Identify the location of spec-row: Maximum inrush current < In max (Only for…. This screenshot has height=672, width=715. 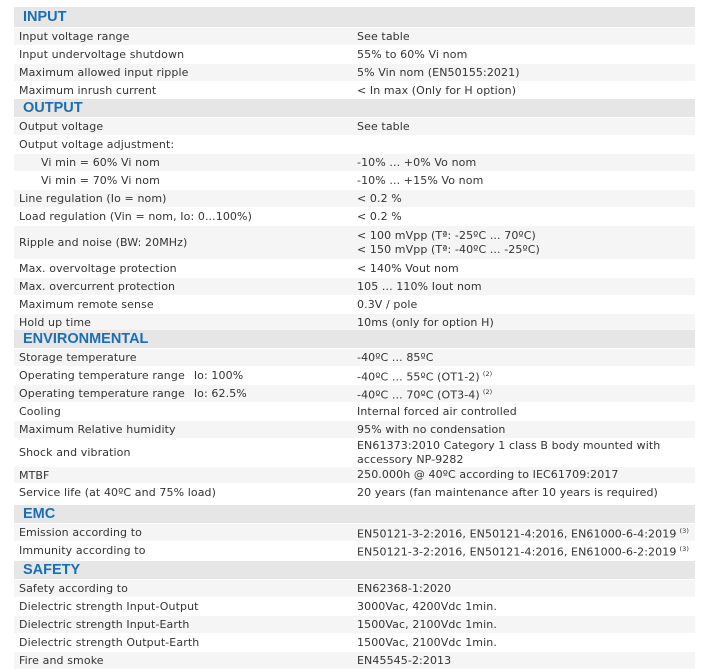
(354, 91).